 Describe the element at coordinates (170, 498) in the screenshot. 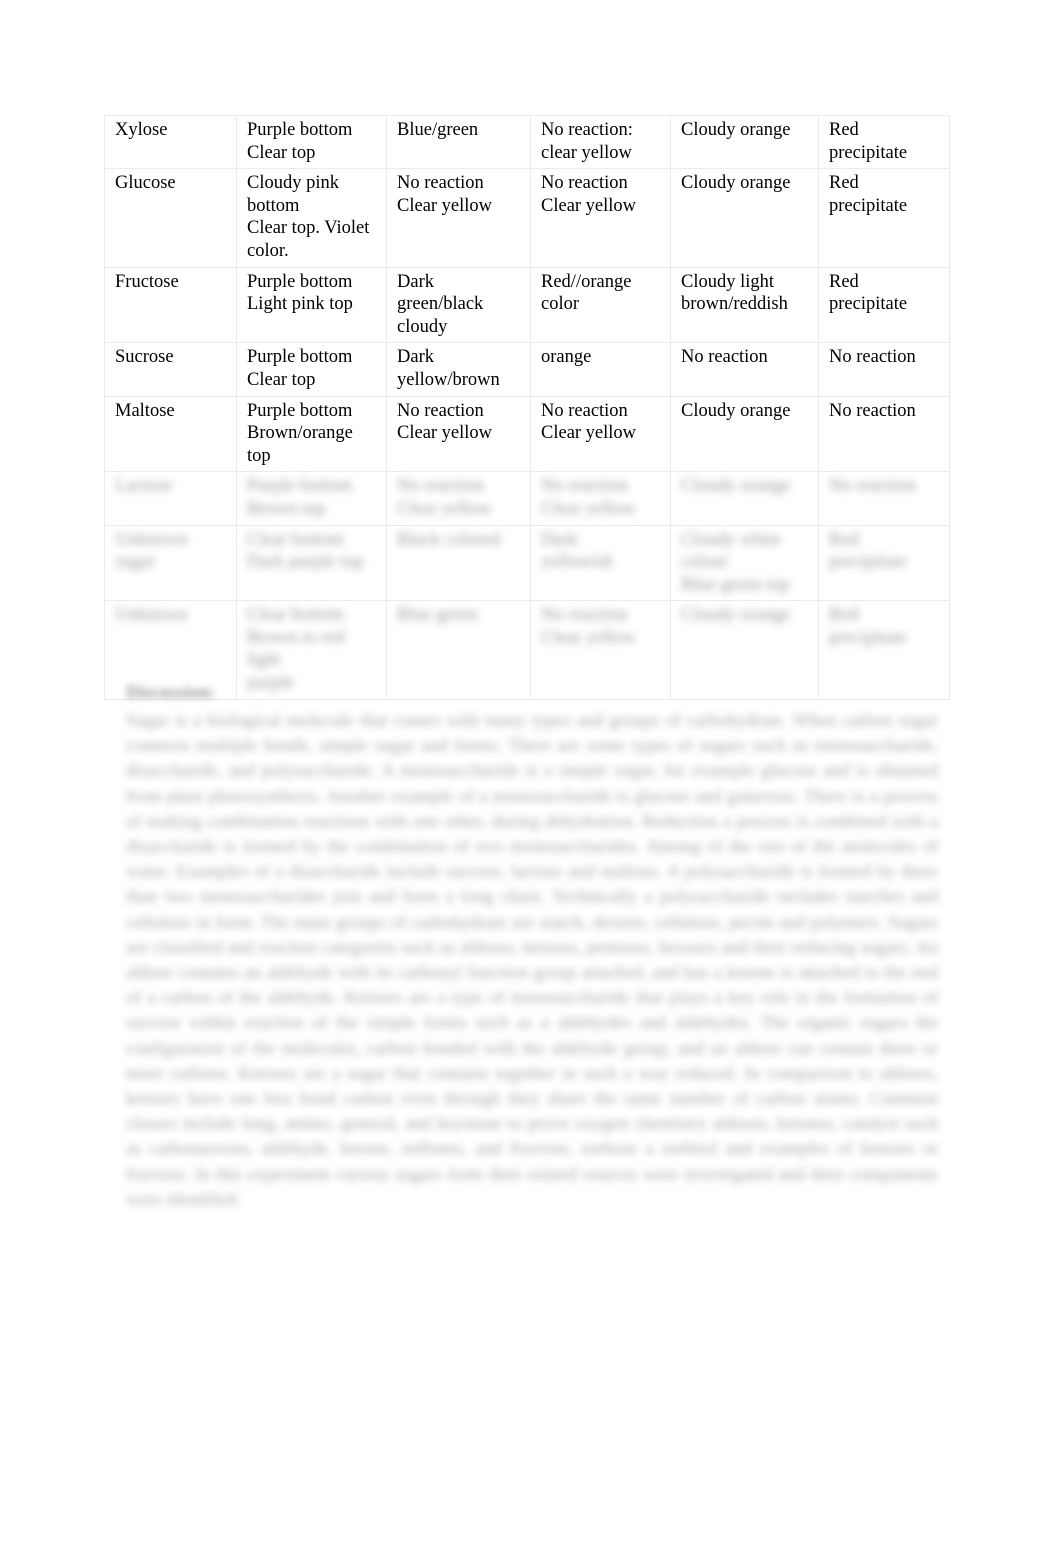

I see `table-cell-sugar-name: Lactose` at that location.